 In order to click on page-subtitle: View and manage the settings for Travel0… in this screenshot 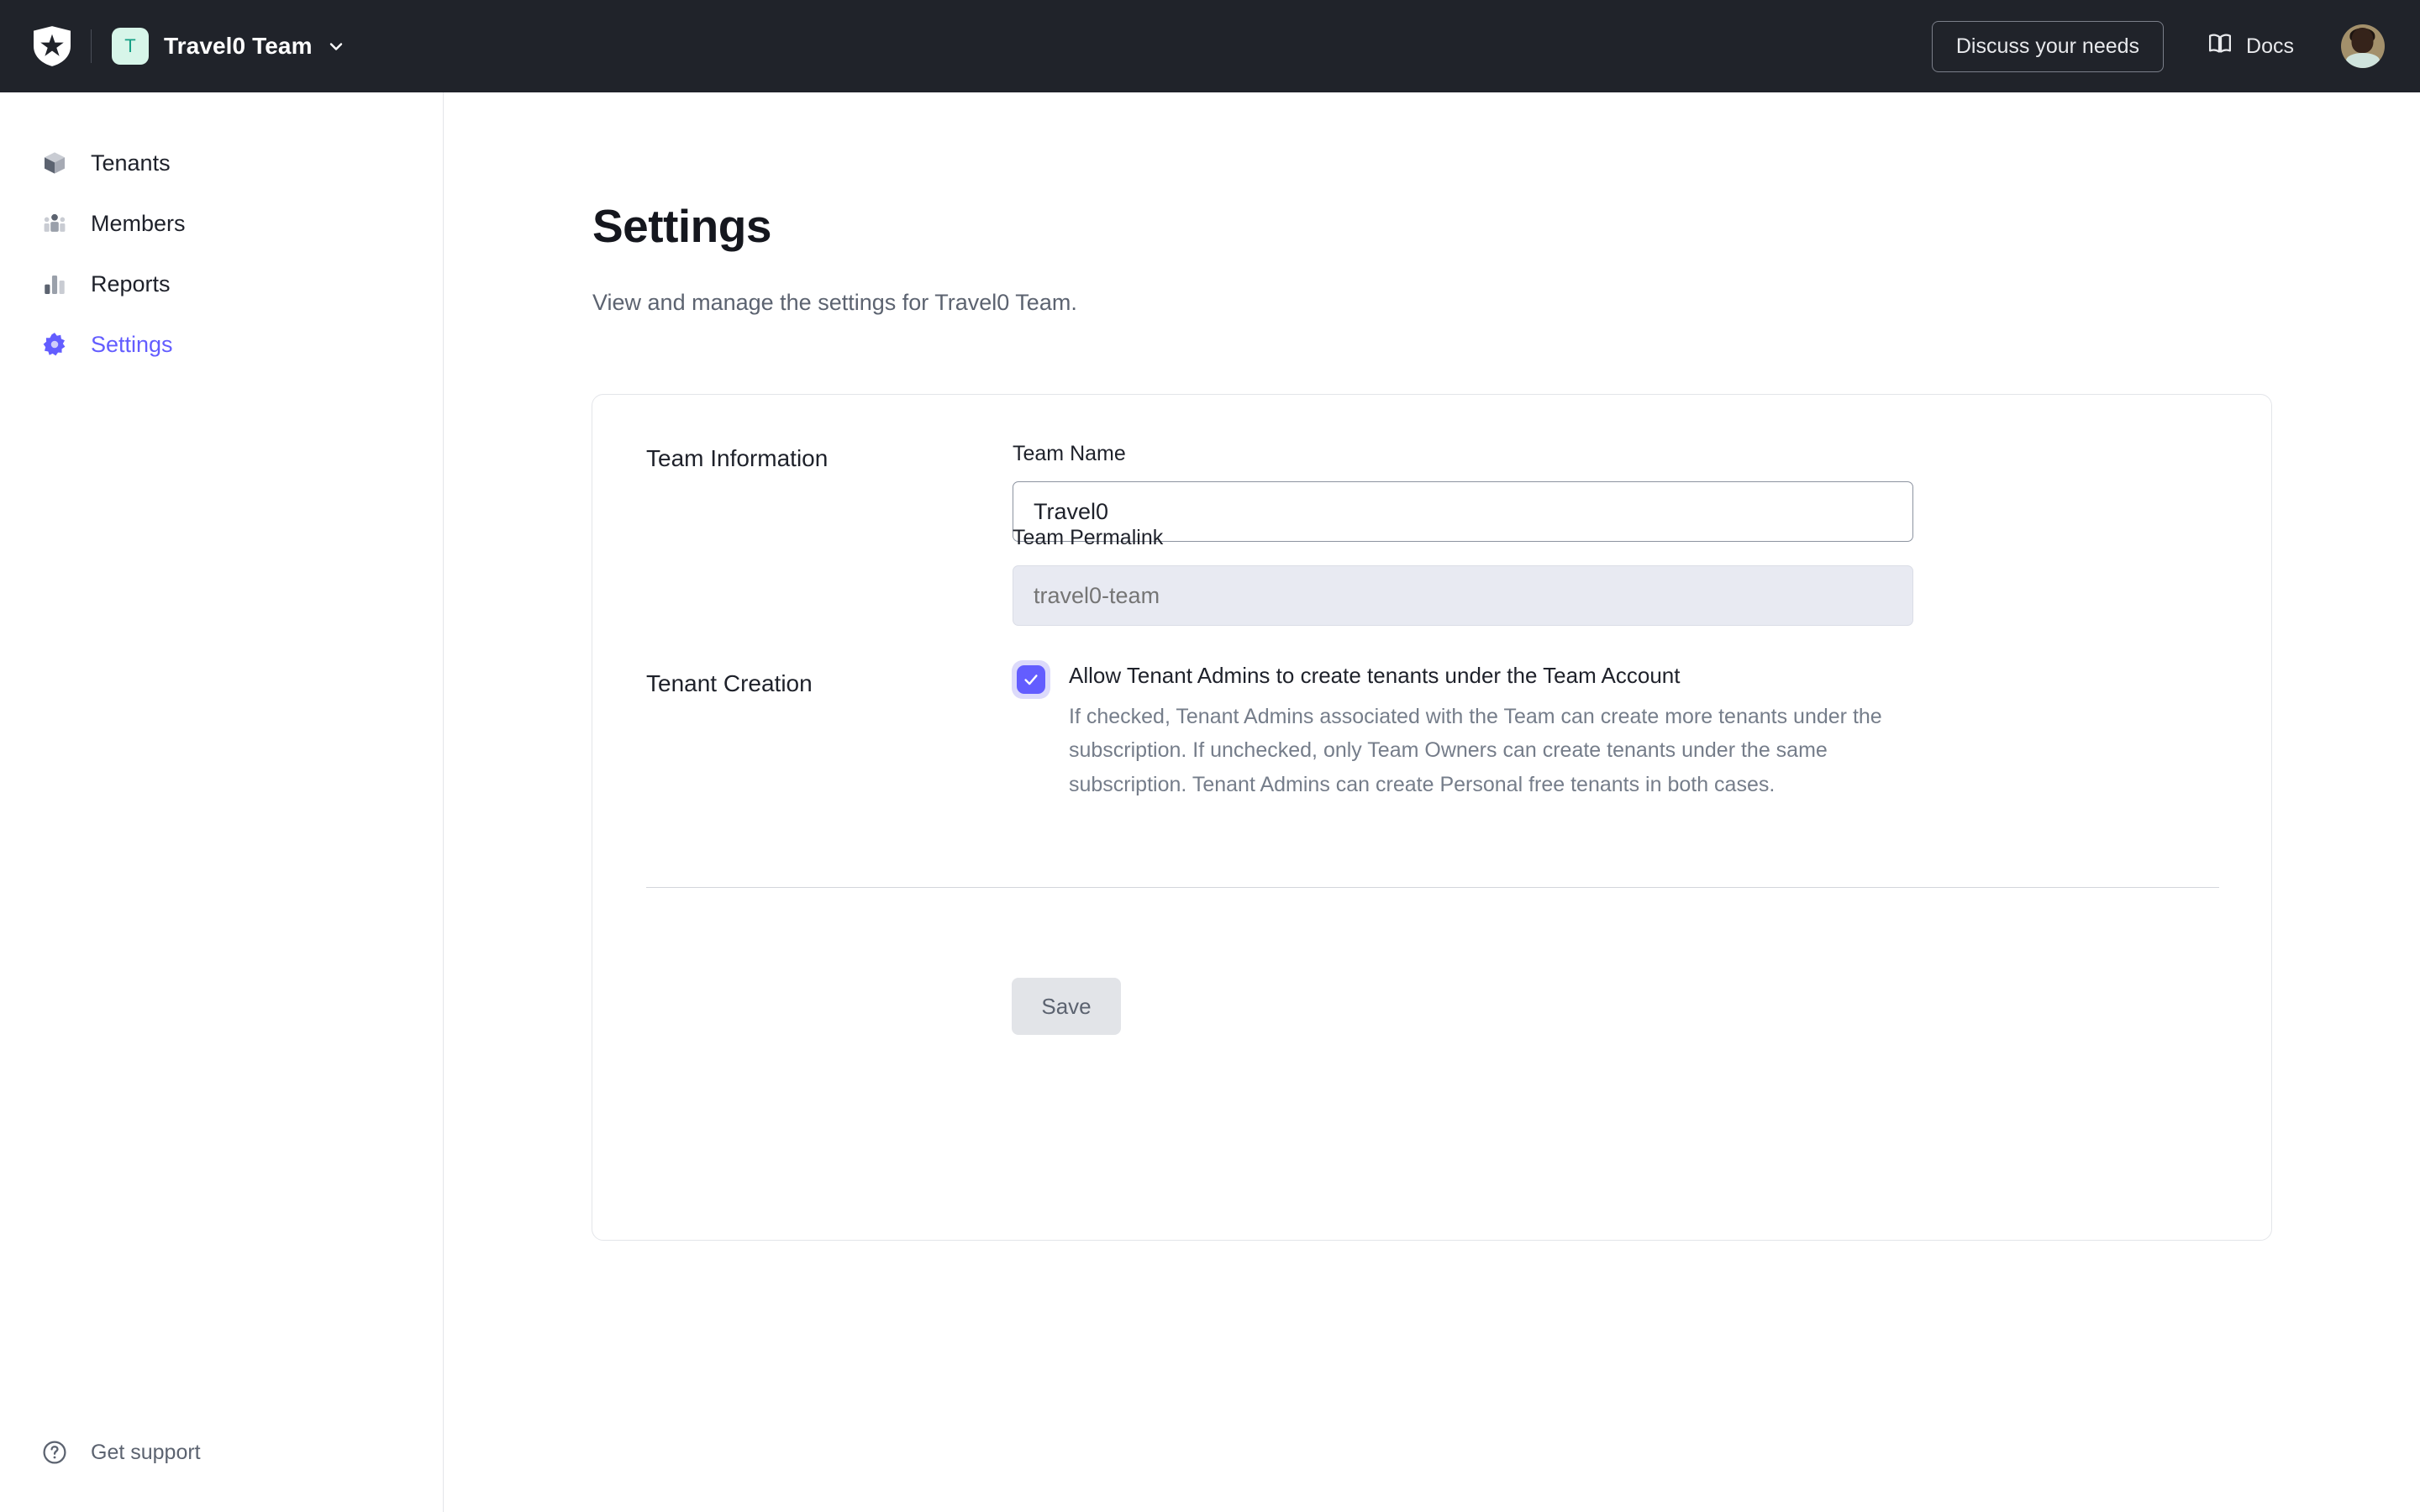, I will do `click(834, 302)`.